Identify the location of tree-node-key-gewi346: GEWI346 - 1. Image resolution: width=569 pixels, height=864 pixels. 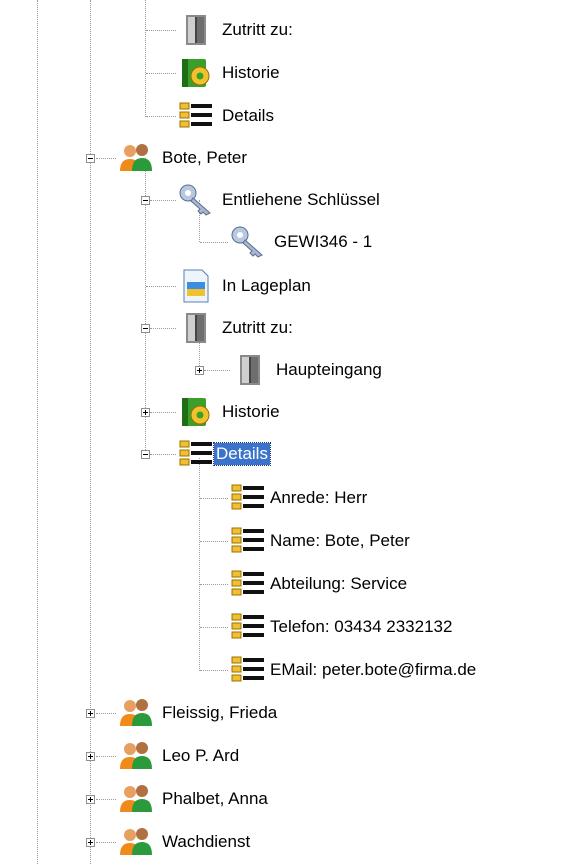
(302, 242).